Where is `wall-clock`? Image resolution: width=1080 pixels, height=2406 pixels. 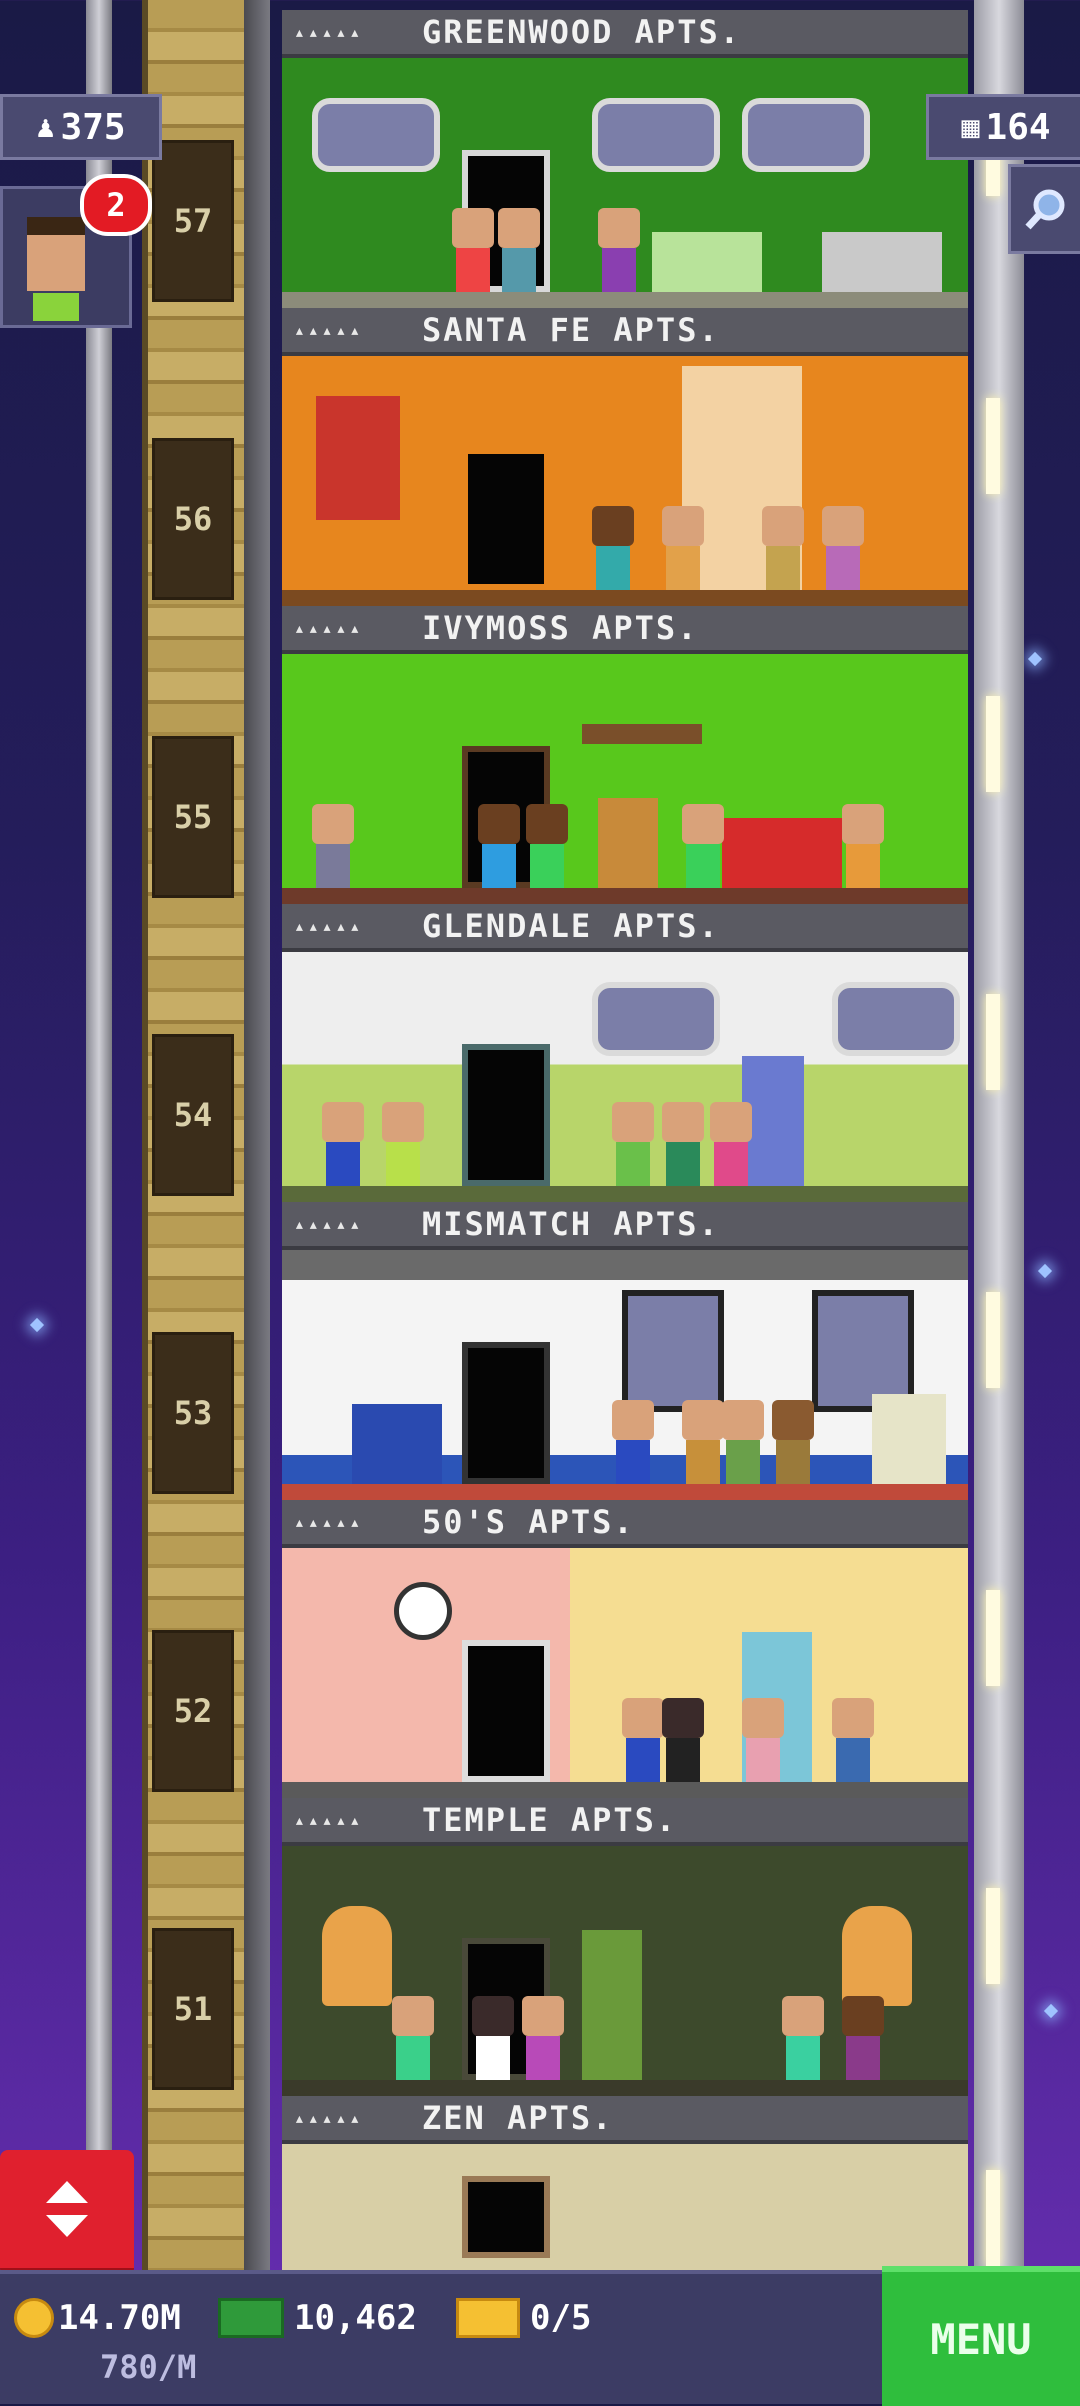
wall-clock is located at coordinates (423, 1611).